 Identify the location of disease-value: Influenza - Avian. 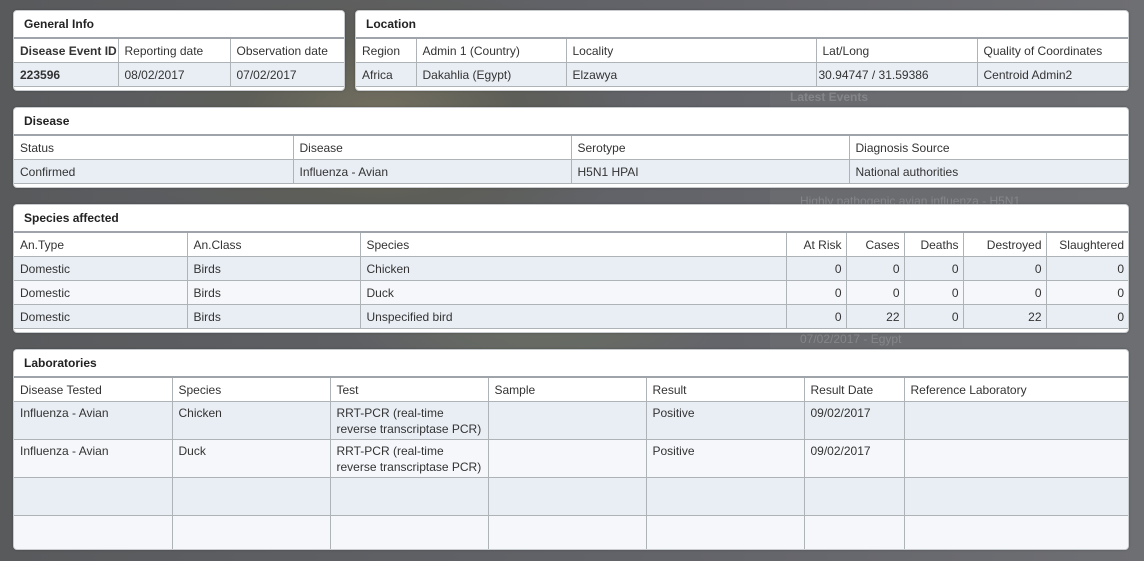
(432, 171).